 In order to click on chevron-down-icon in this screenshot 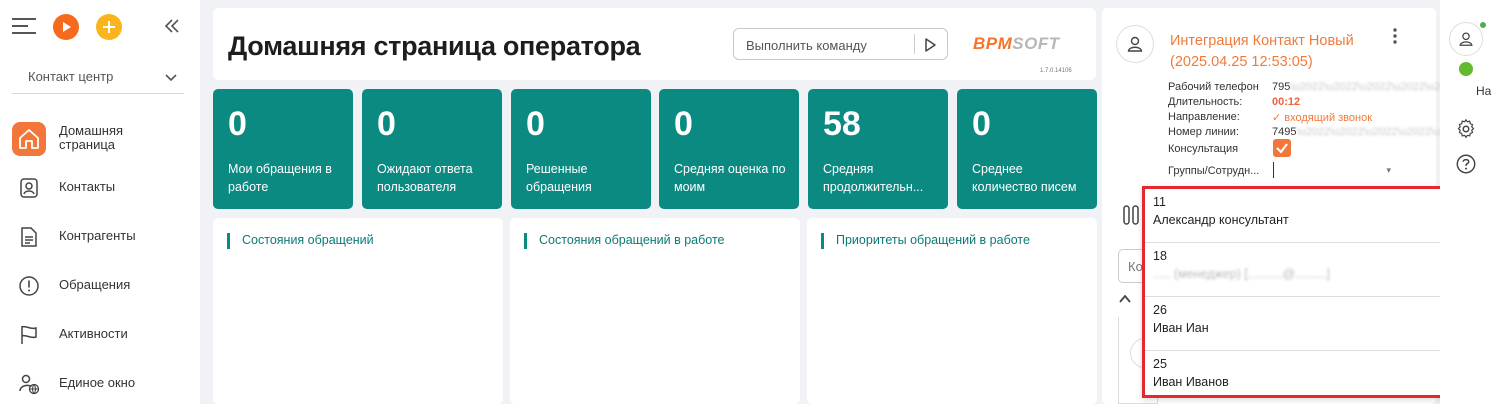, I will do `click(171, 77)`.